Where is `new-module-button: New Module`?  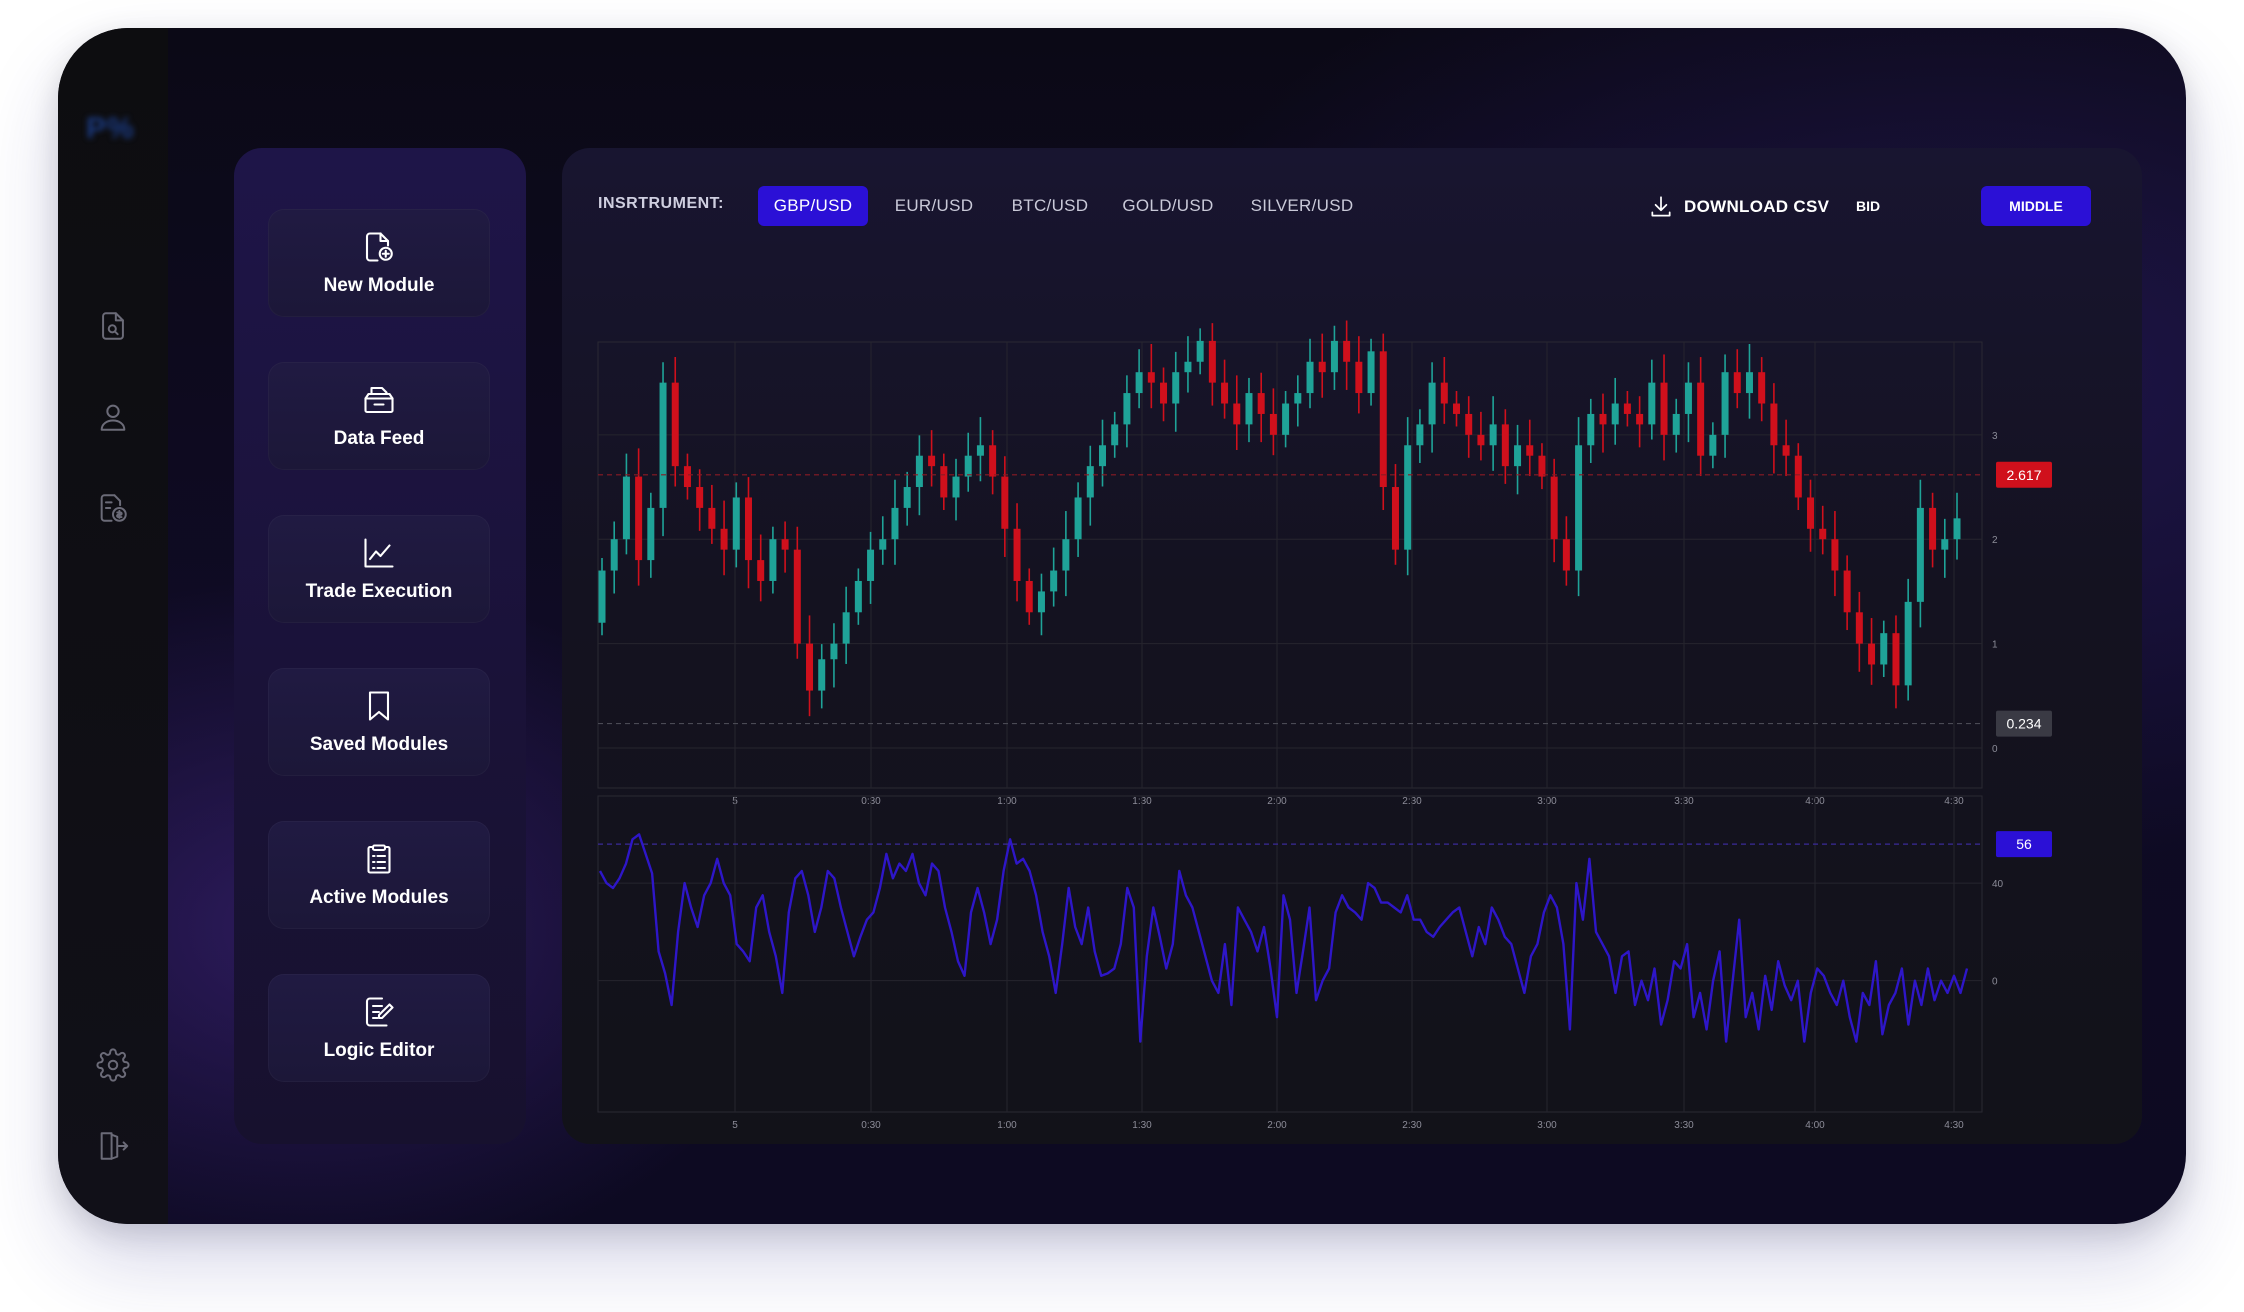 new-module-button: New Module is located at coordinates (379, 263).